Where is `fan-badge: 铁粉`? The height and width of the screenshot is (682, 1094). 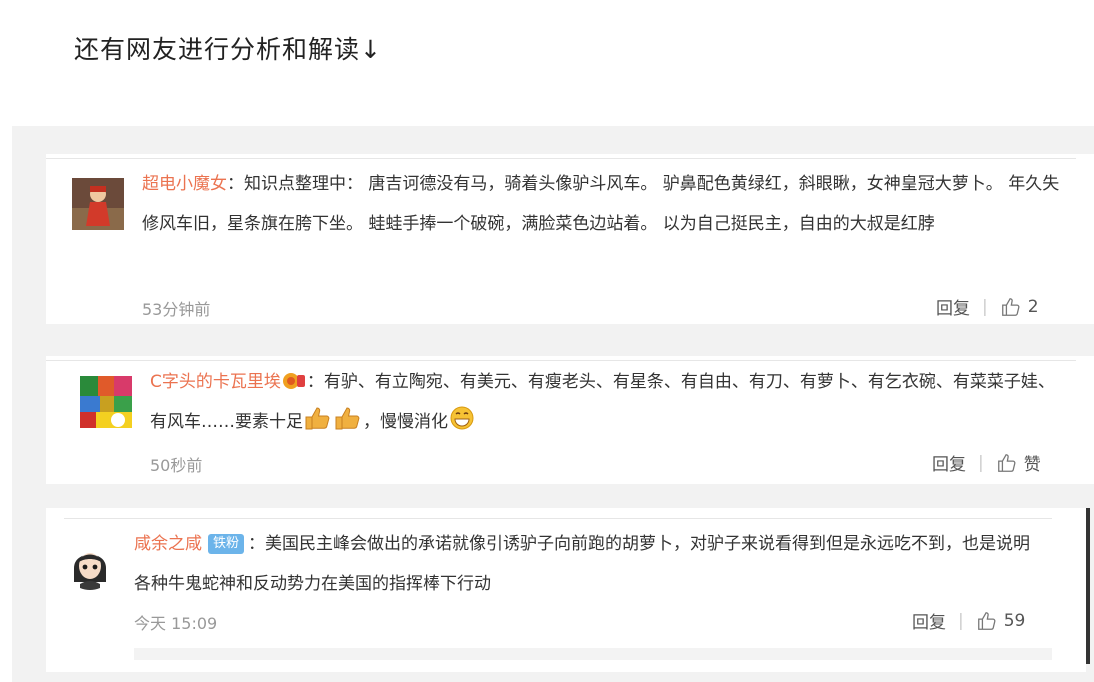 fan-badge: 铁粉 is located at coordinates (226, 544).